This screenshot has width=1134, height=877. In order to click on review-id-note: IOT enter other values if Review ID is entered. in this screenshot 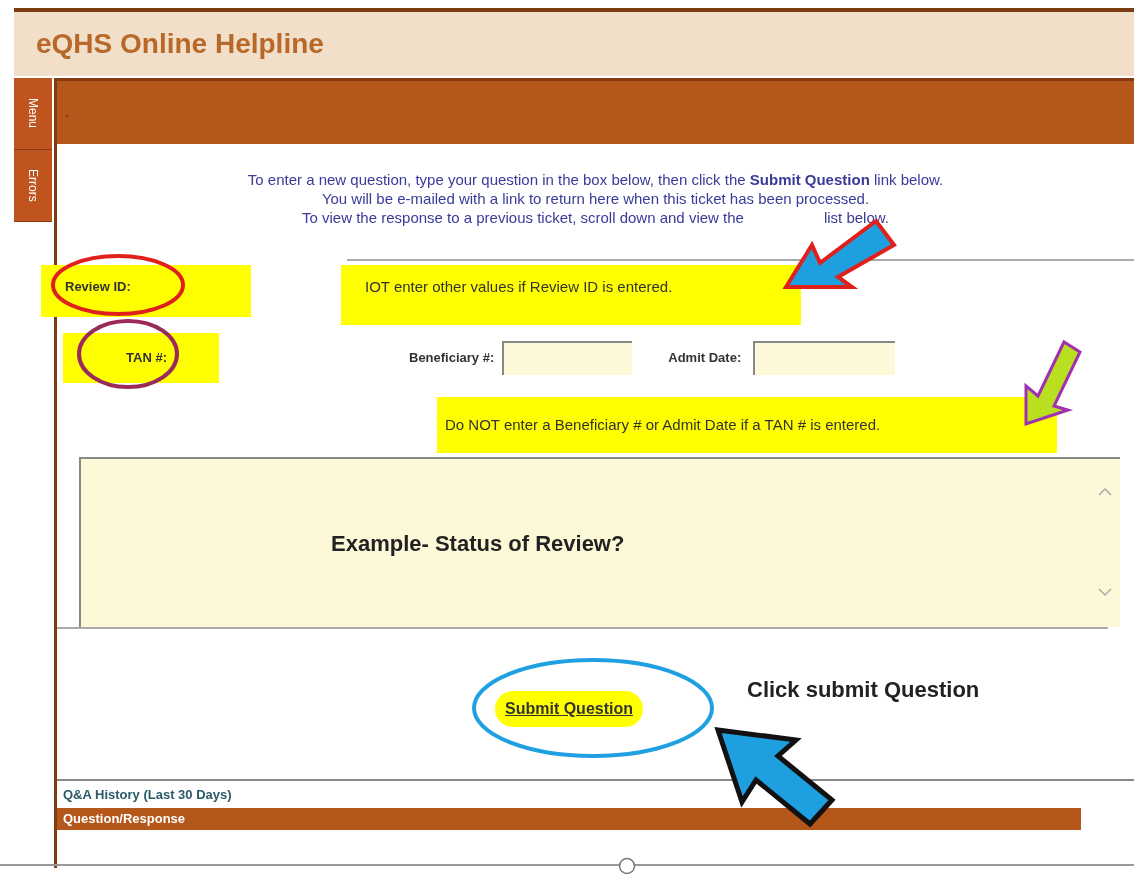, I will do `click(519, 286)`.